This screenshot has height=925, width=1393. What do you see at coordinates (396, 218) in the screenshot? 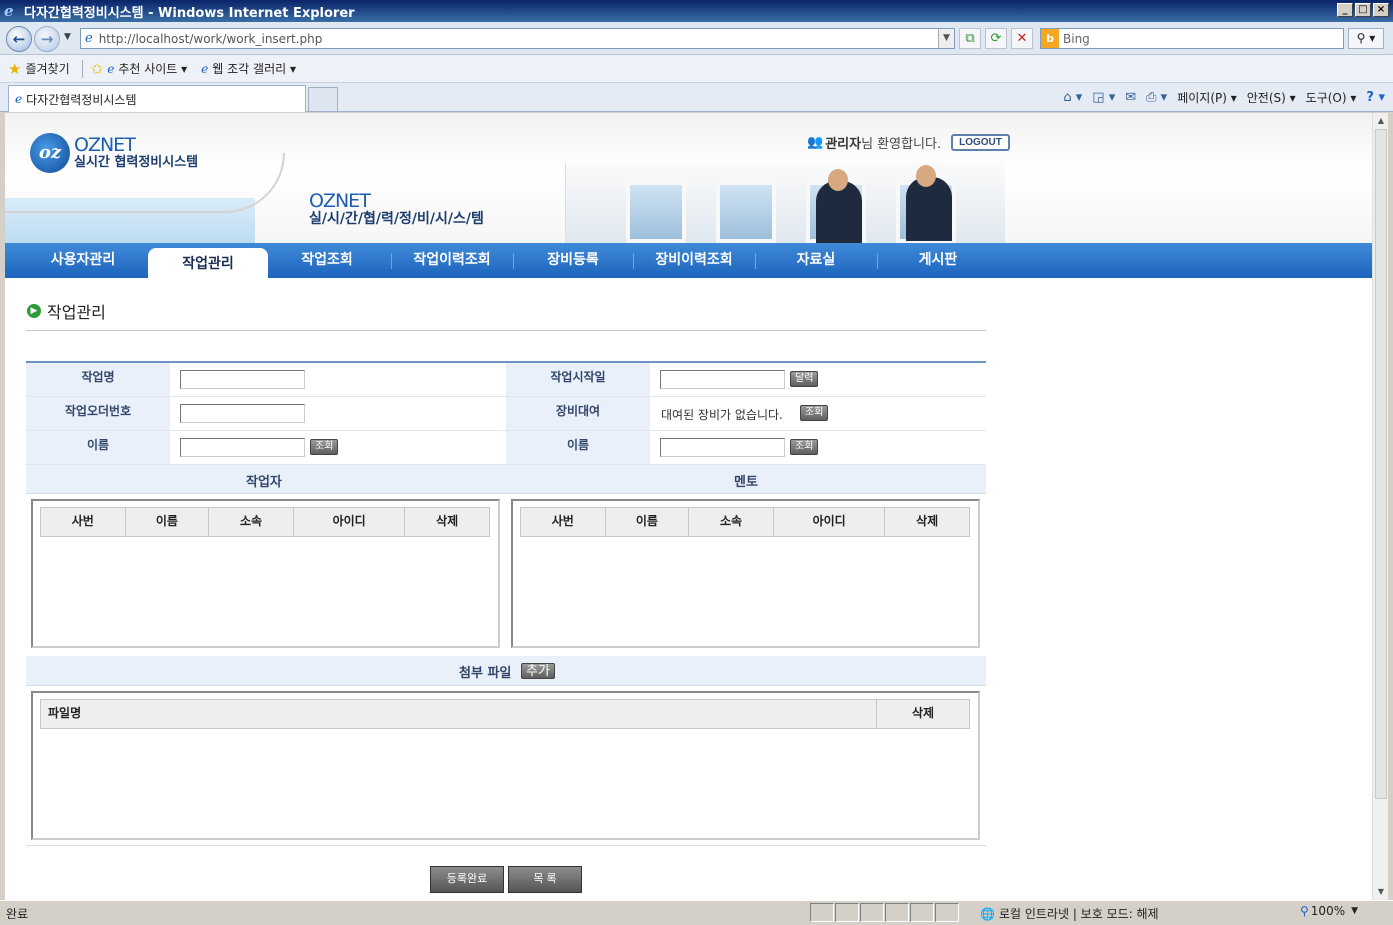
I see `slogan-kr: 실/시/간/협/력/정/비/시/스/템` at bounding box center [396, 218].